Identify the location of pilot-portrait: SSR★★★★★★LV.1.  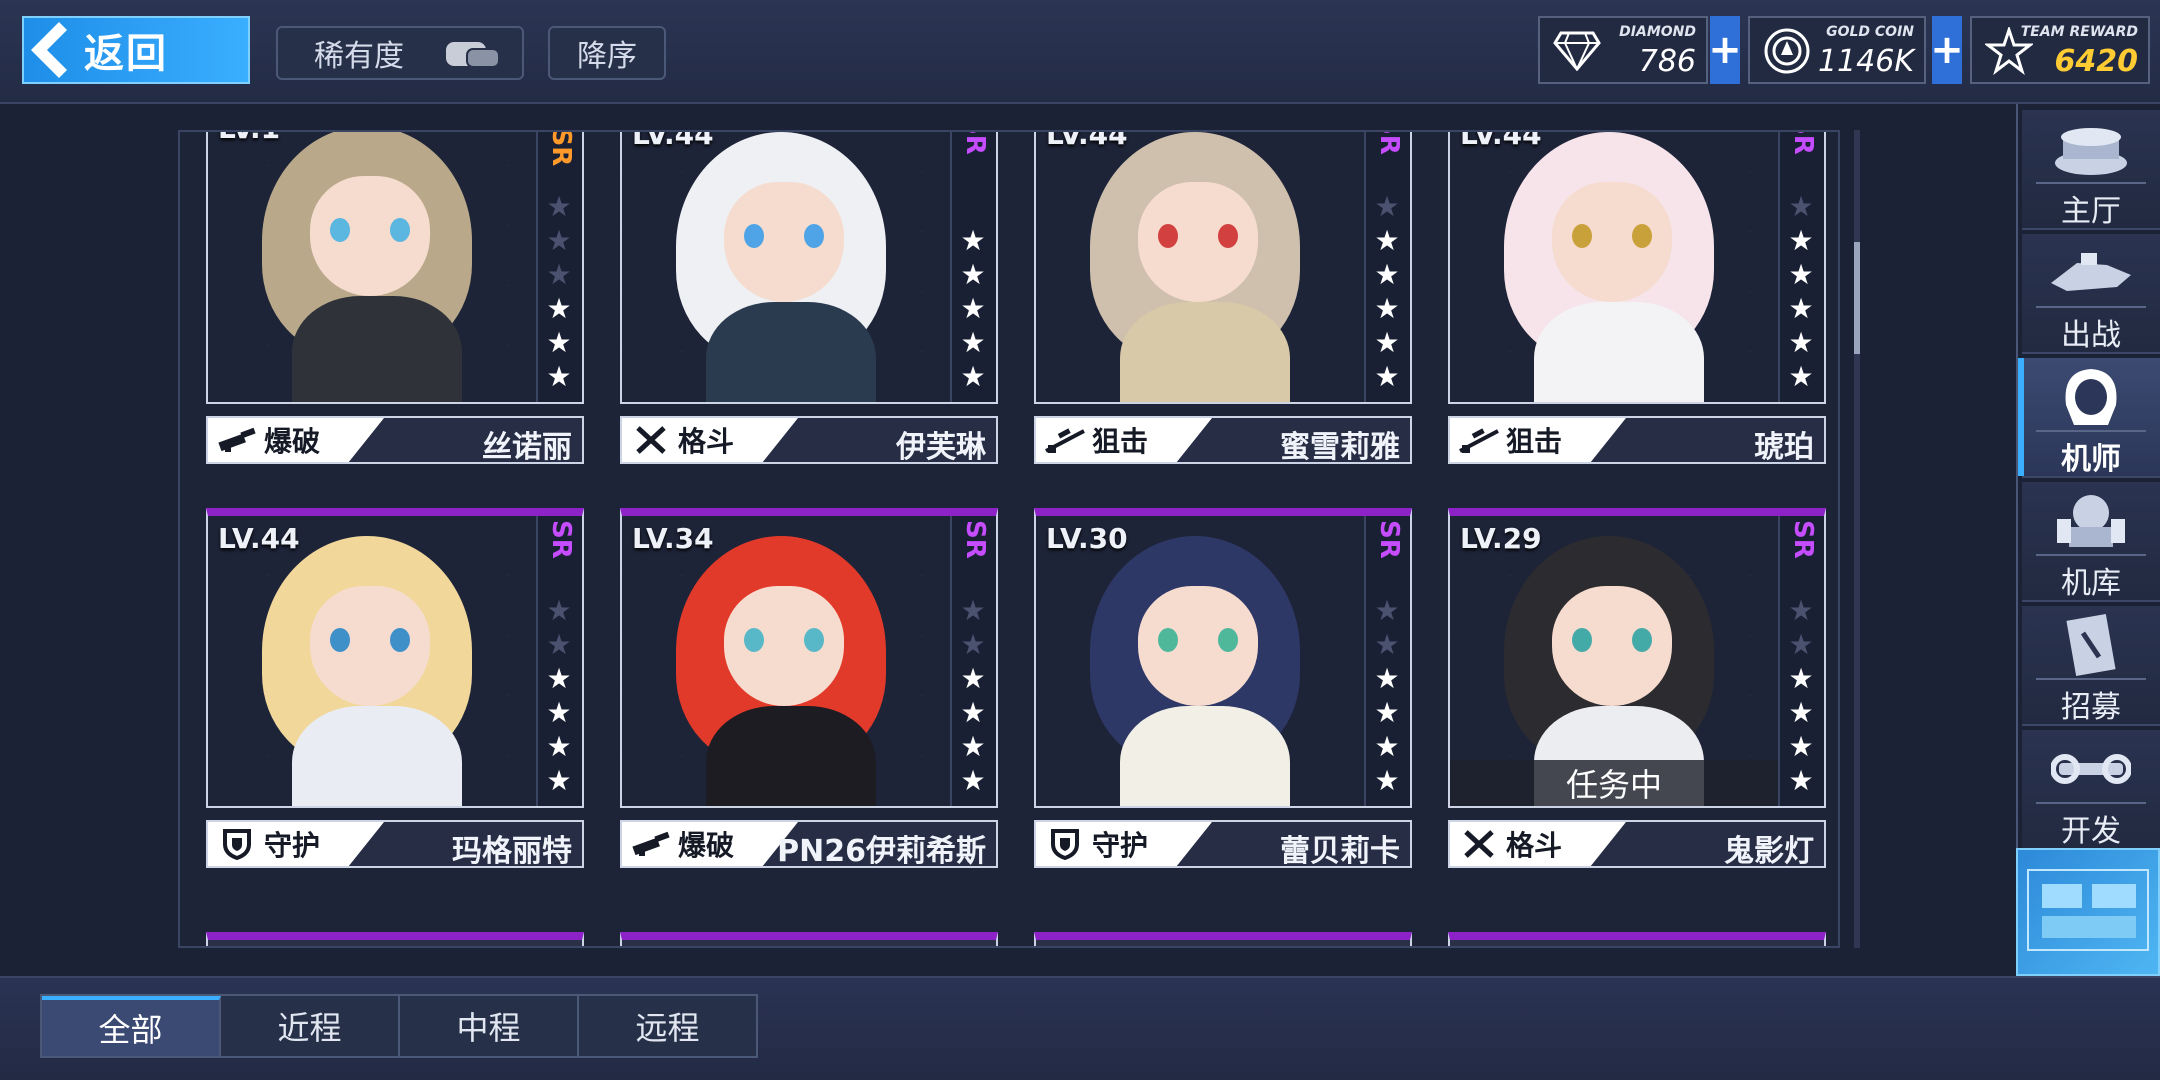
(395, 267).